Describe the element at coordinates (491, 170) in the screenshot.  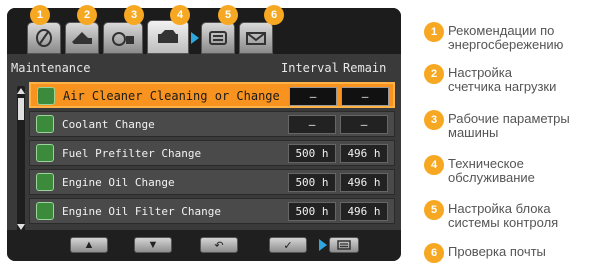
I see `legend-text: Техническое обслуживание` at that location.